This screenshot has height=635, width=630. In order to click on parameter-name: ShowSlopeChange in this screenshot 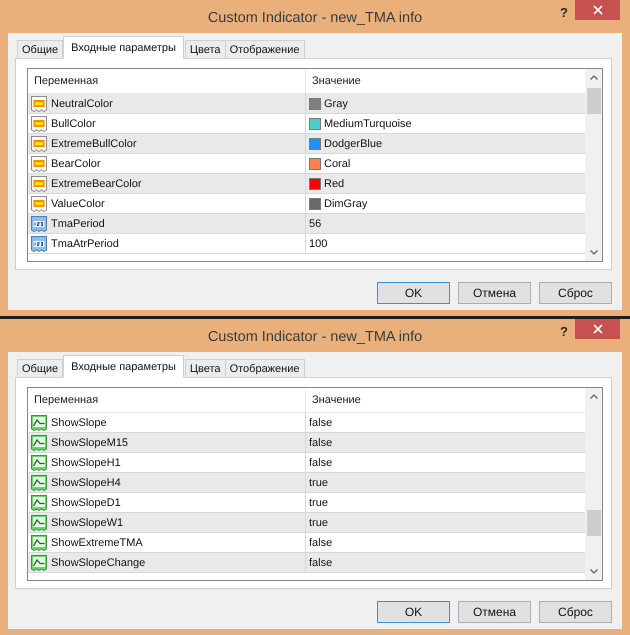, I will do `click(98, 562)`.